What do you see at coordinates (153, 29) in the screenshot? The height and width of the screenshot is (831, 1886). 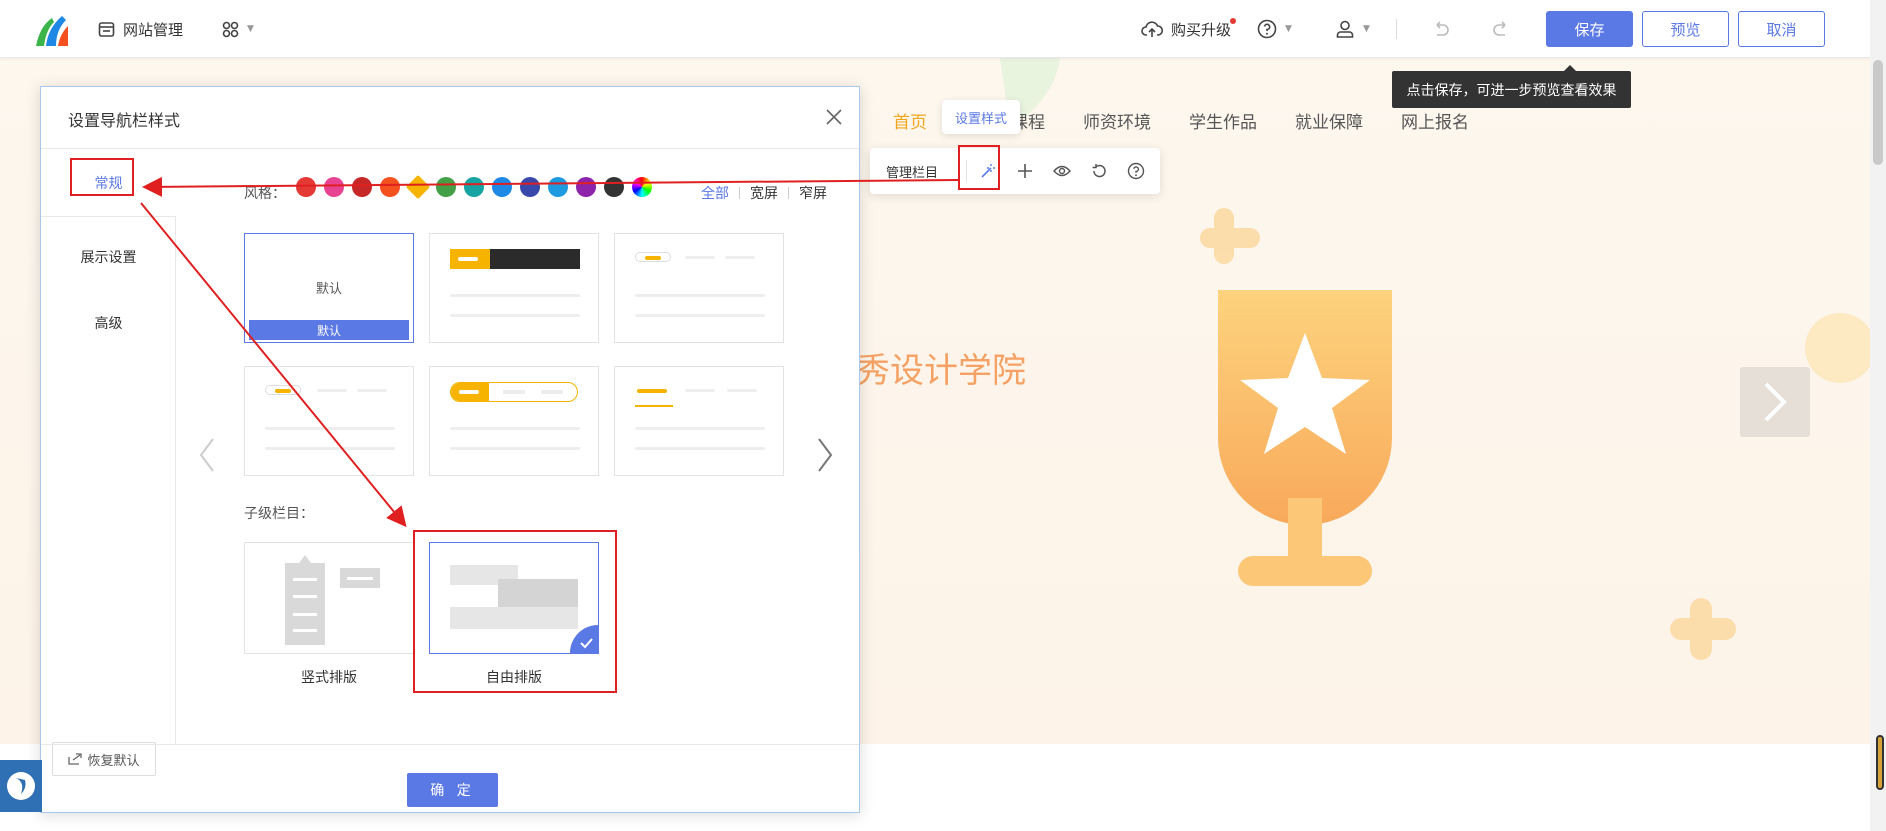 I see `site-manage-label: 网站管理` at bounding box center [153, 29].